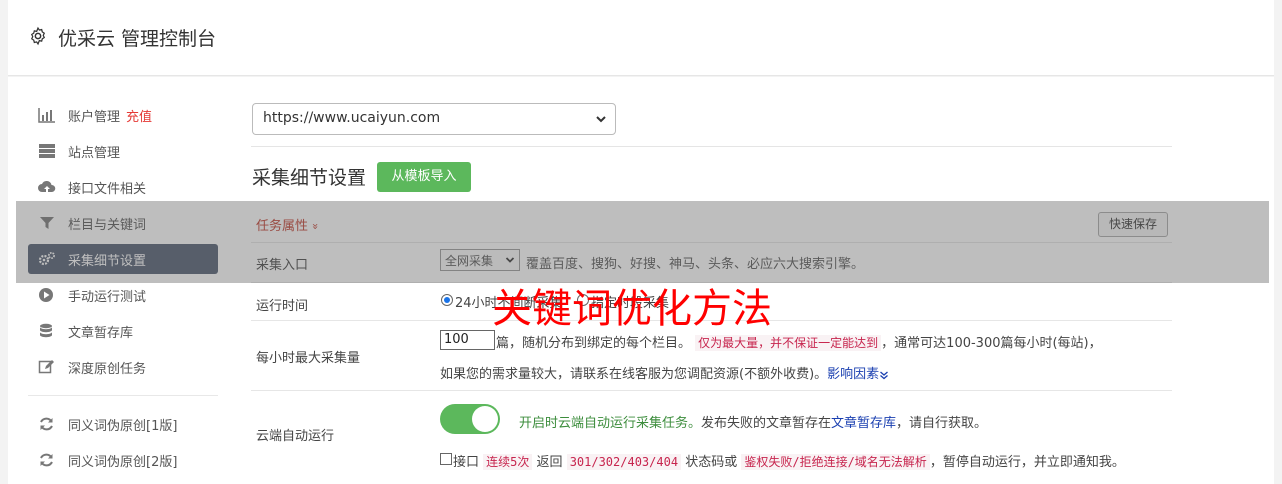 The width and height of the screenshot is (1282, 484). I want to click on sidebar-item-manual-run: 手动运行测试, so click(123, 295).